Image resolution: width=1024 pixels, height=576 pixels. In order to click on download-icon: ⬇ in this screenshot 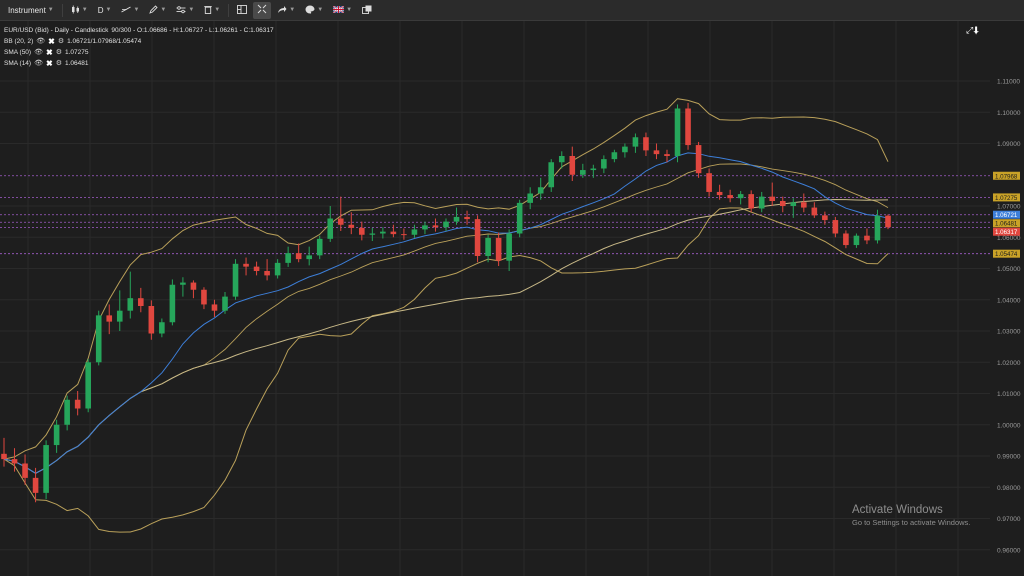, I will do `click(976, 30)`.